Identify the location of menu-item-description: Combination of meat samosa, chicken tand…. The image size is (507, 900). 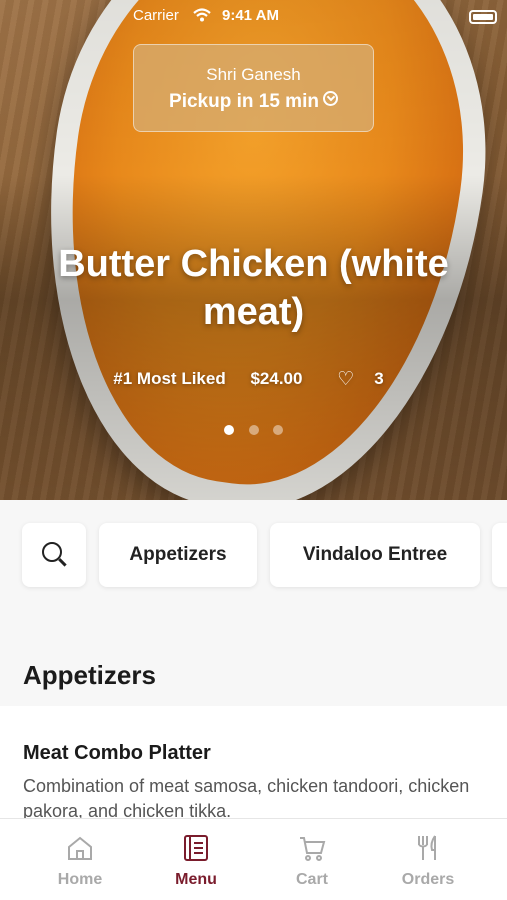
(246, 798).